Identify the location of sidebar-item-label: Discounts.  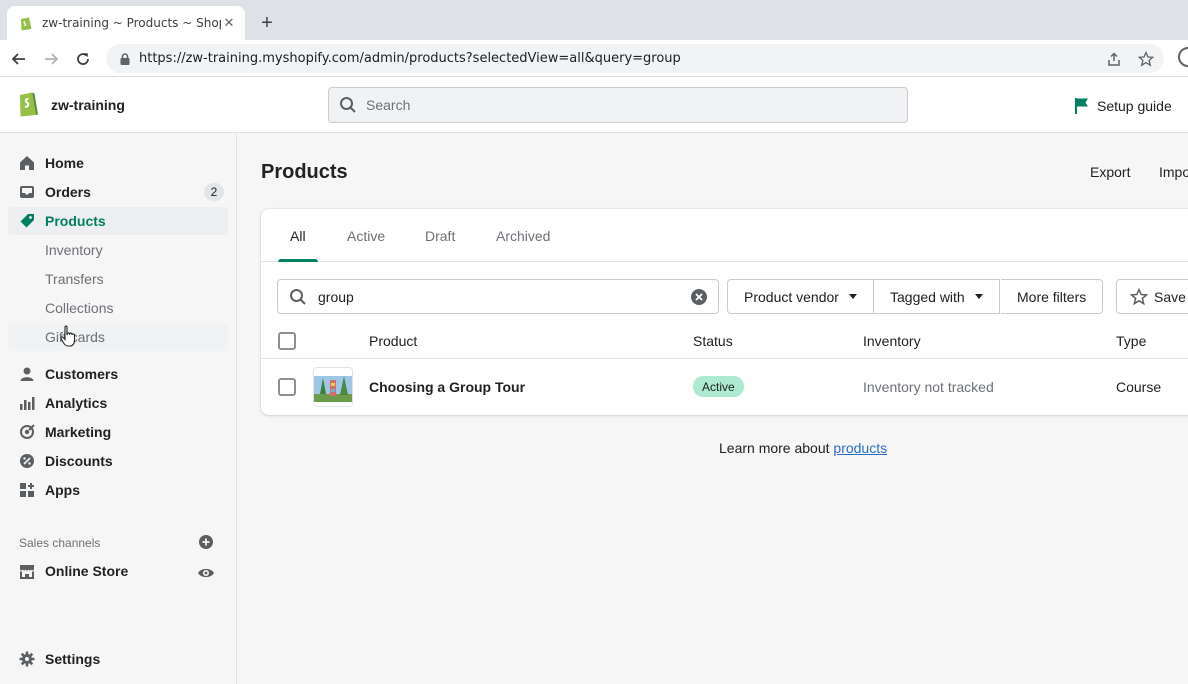
(79, 461).